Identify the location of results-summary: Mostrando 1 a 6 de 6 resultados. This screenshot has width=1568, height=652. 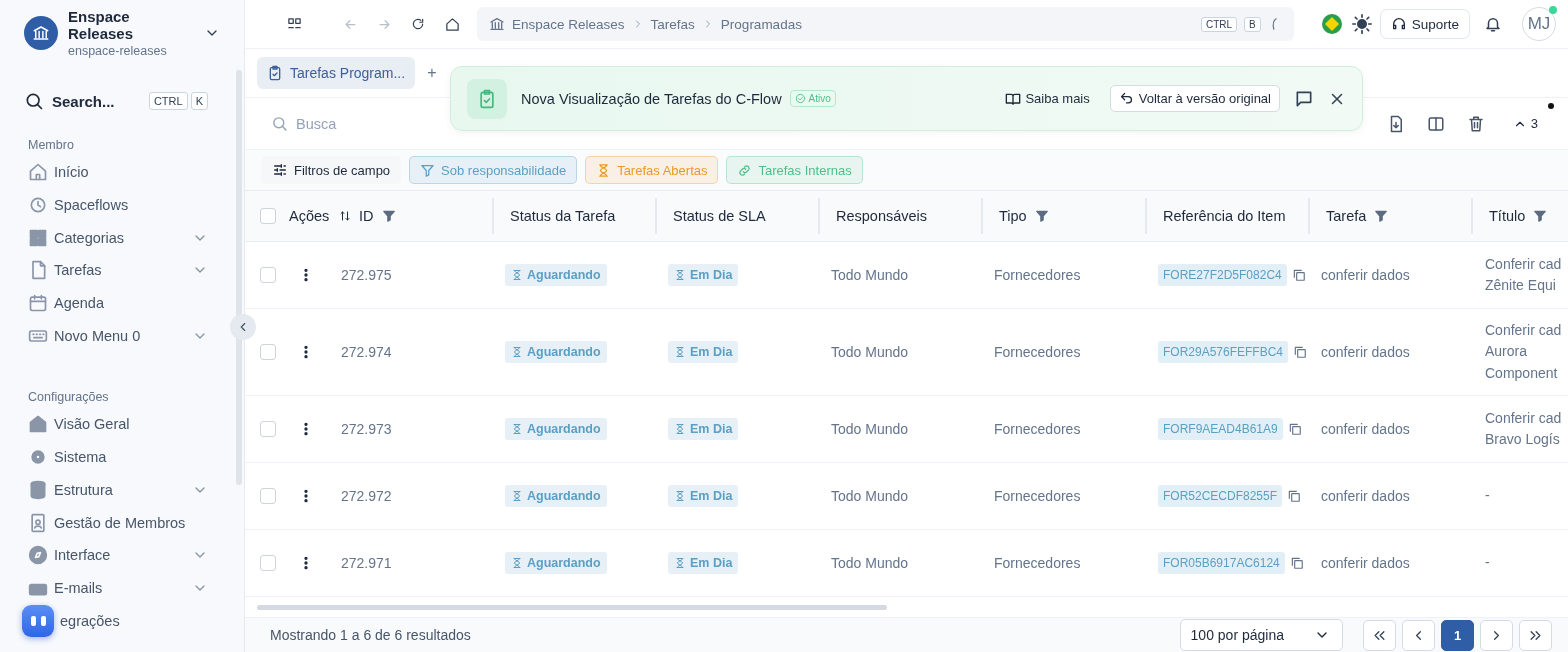
(371, 635).